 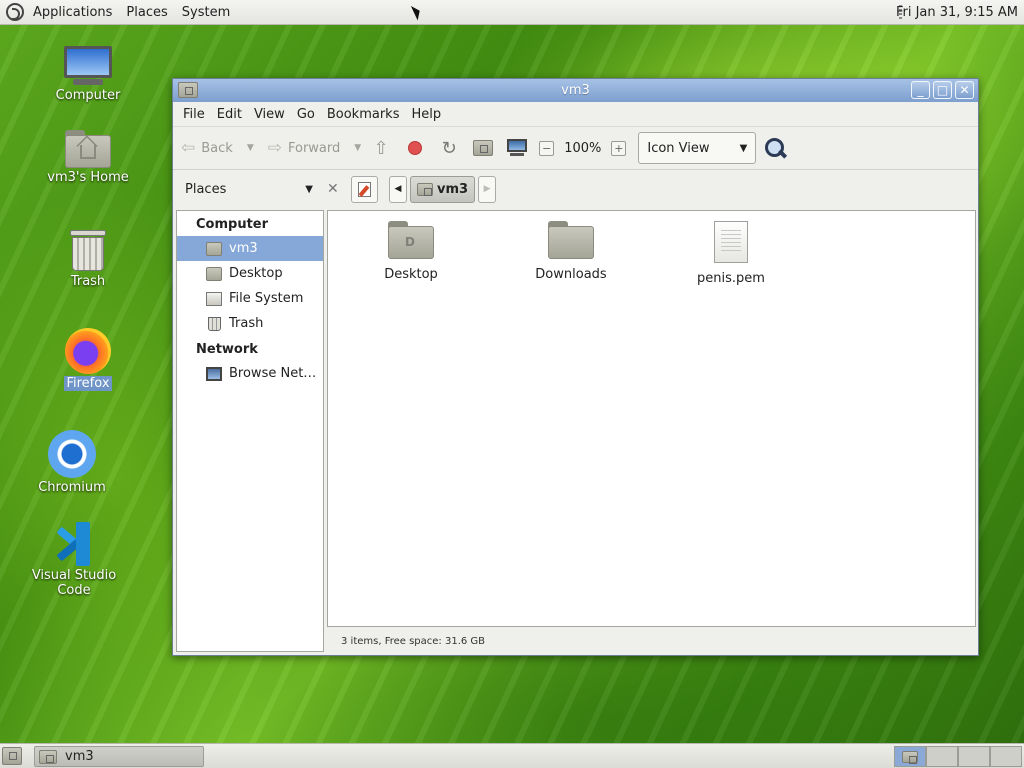 I want to click on path-right-button: ▶, so click(x=487, y=189).